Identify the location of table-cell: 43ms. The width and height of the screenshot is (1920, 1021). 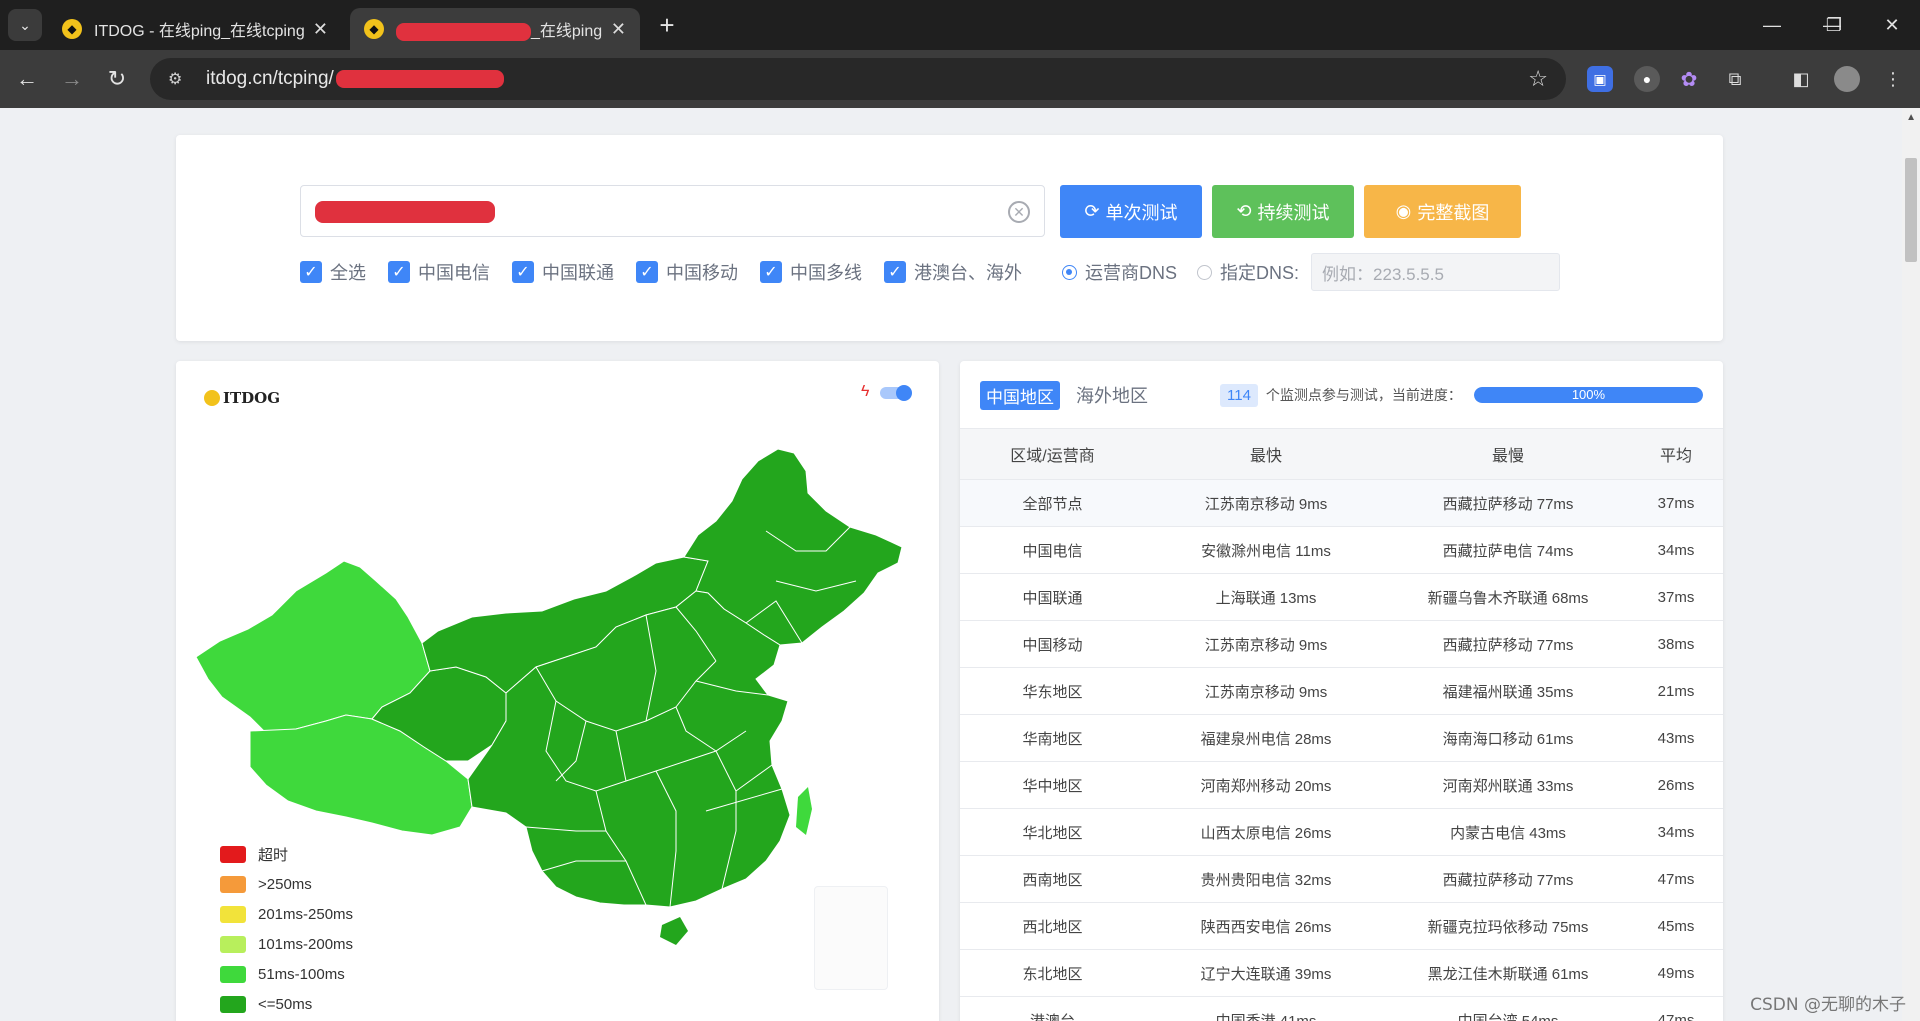
(1676, 738).